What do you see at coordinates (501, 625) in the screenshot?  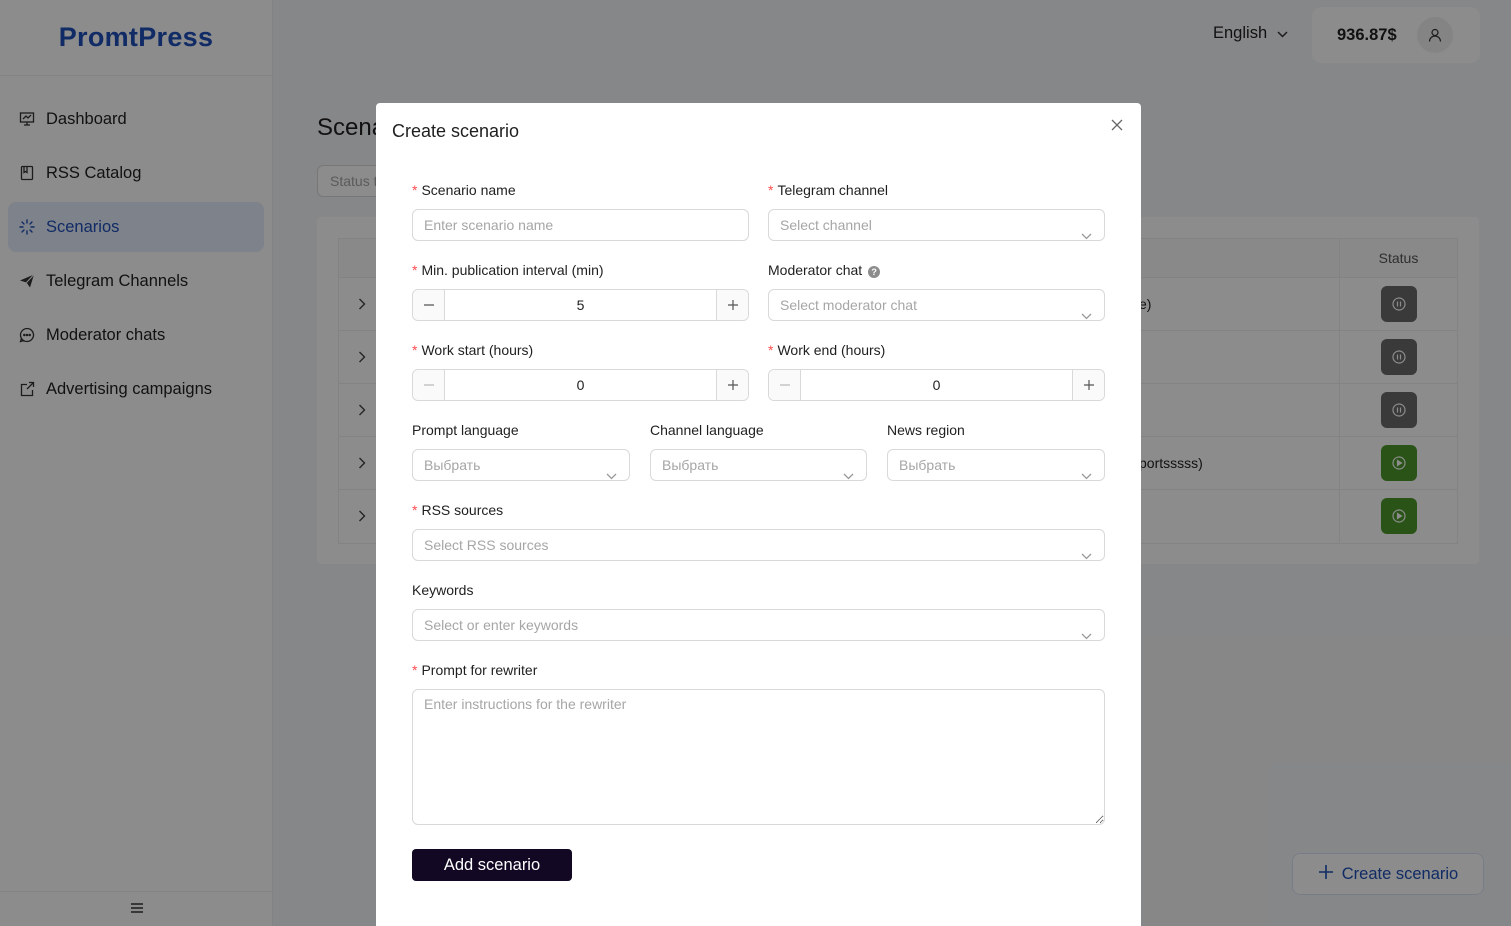 I see `keywords-placeholder: Select or enter keywords` at bounding box center [501, 625].